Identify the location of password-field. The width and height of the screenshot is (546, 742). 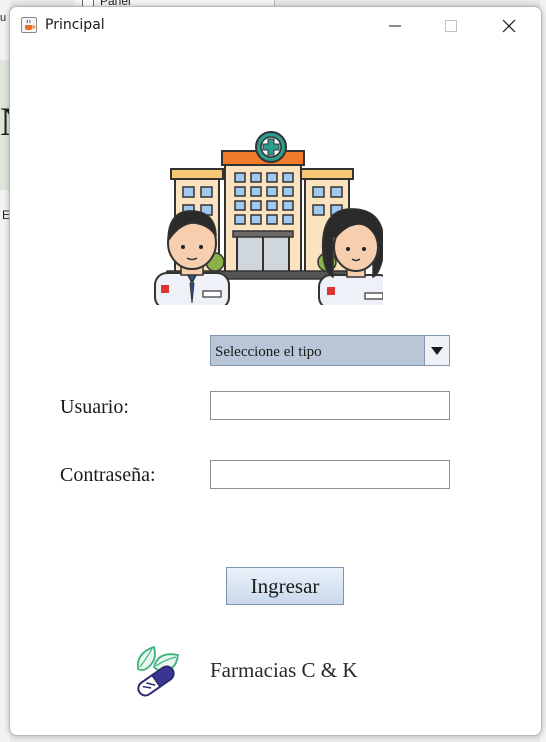
(330, 474).